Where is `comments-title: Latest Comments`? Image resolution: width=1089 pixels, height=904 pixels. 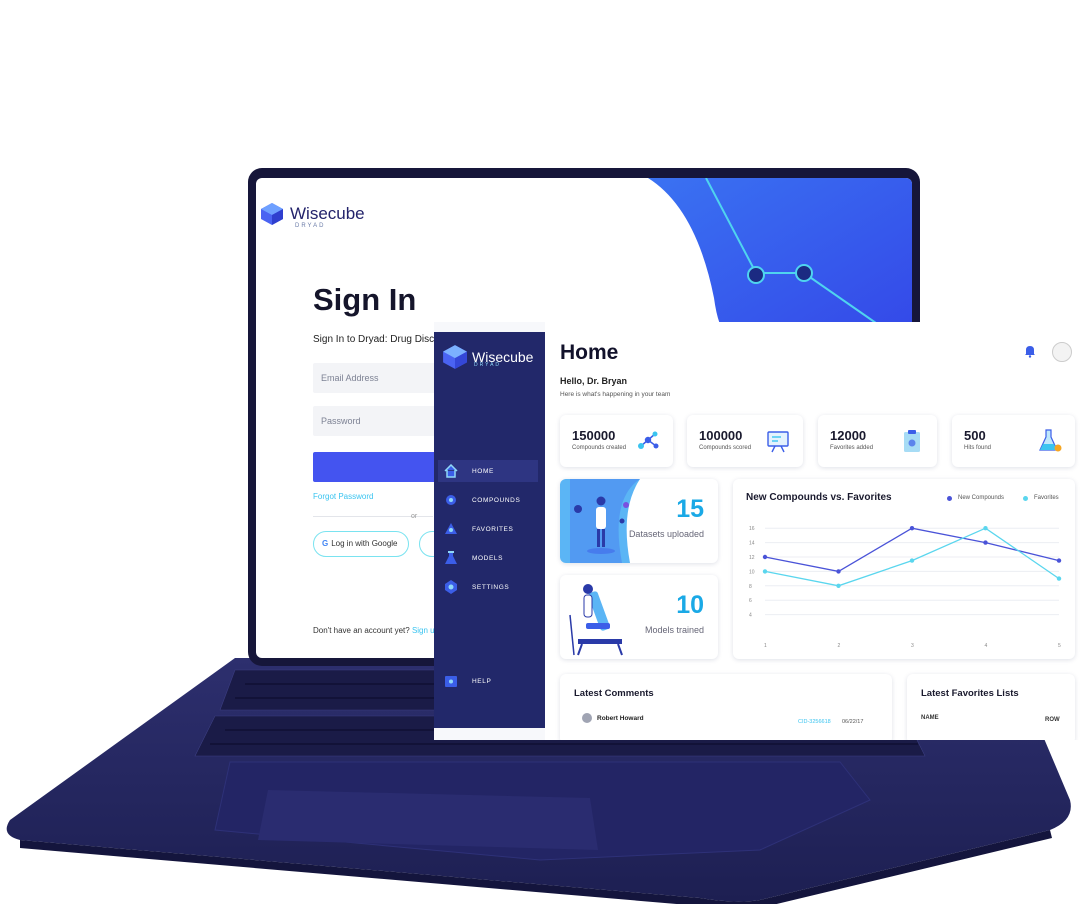
comments-title: Latest Comments is located at coordinates (614, 693).